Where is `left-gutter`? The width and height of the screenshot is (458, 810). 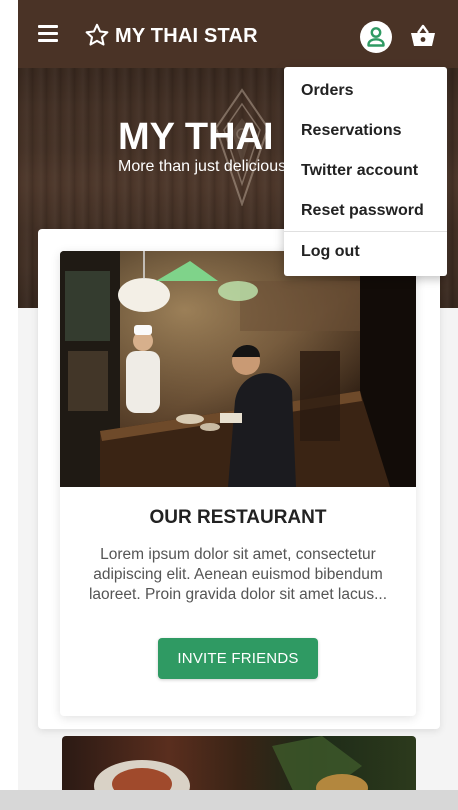
left-gutter is located at coordinates (9, 405).